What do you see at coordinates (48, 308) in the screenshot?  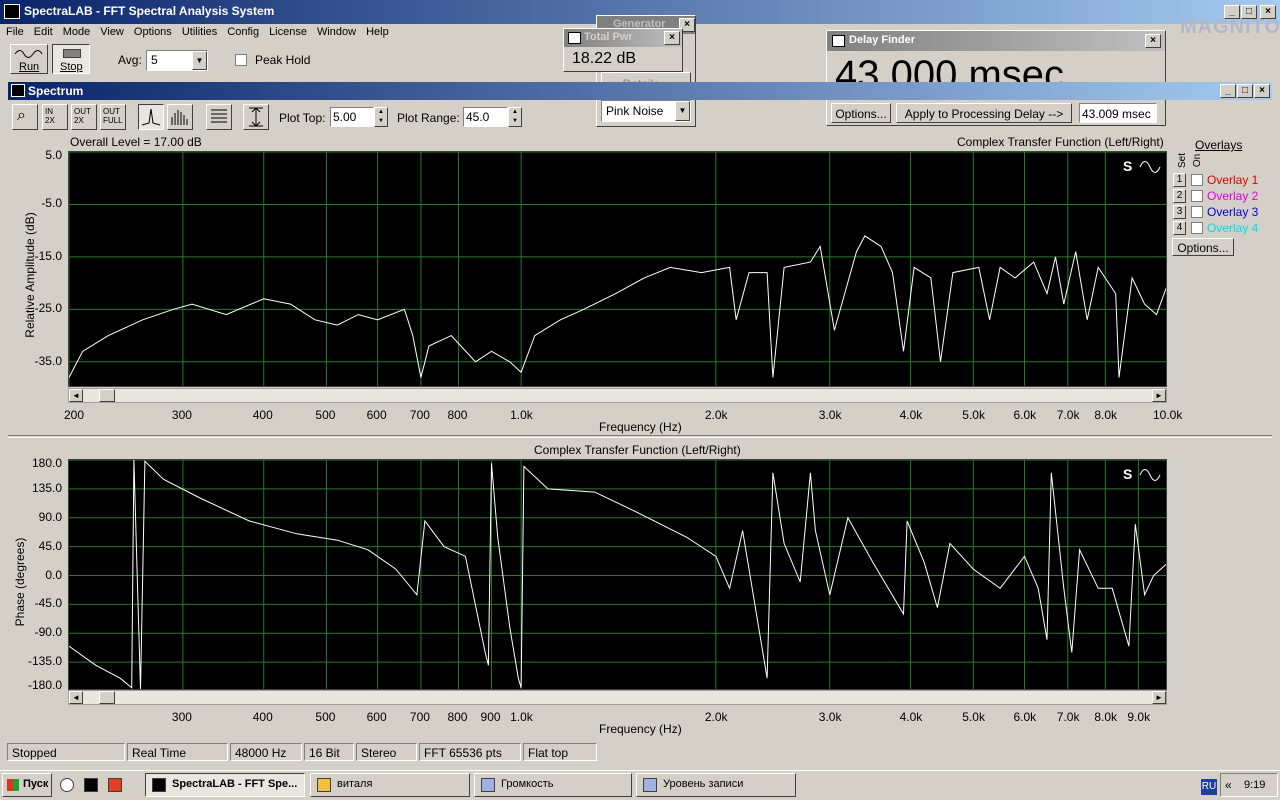 I see `y-tick-label: -25.0` at bounding box center [48, 308].